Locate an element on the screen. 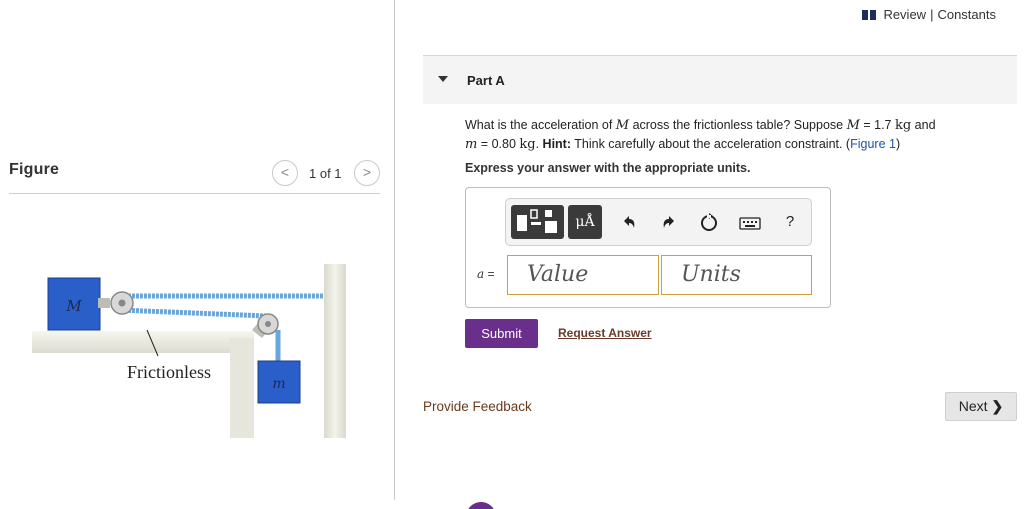 This screenshot has height=509, width=1024. question-text-part: What is the acceleration of is located at coordinates (540, 125).